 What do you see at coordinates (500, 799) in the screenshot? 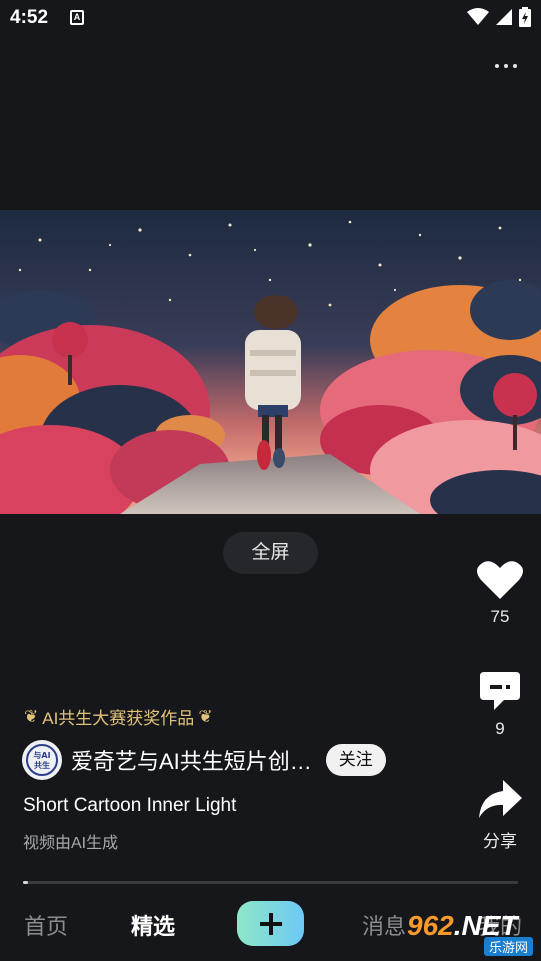
I see `share-icon` at bounding box center [500, 799].